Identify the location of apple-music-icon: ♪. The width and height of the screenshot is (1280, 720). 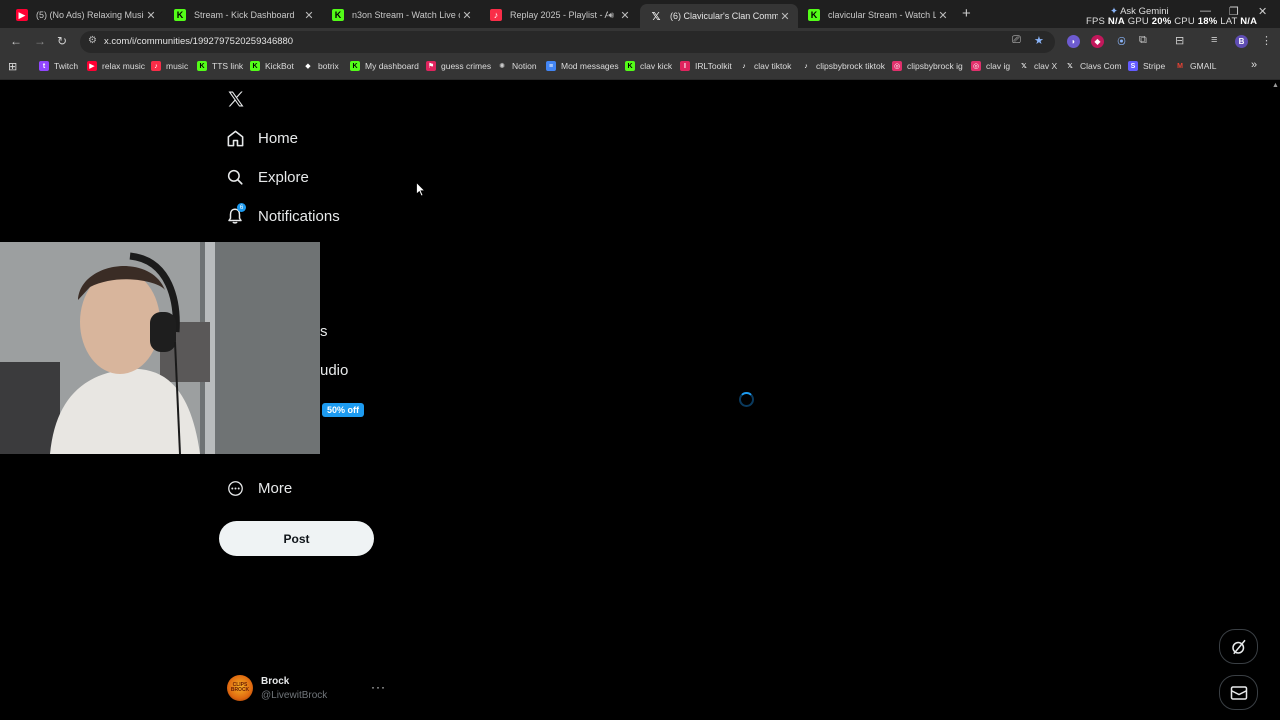
(496, 15).